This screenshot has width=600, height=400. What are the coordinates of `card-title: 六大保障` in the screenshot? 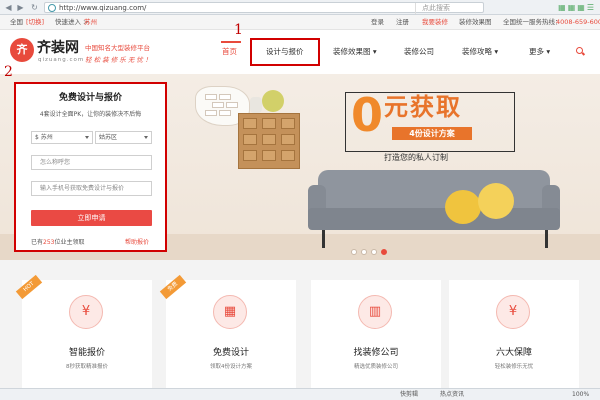 It's located at (513, 353).